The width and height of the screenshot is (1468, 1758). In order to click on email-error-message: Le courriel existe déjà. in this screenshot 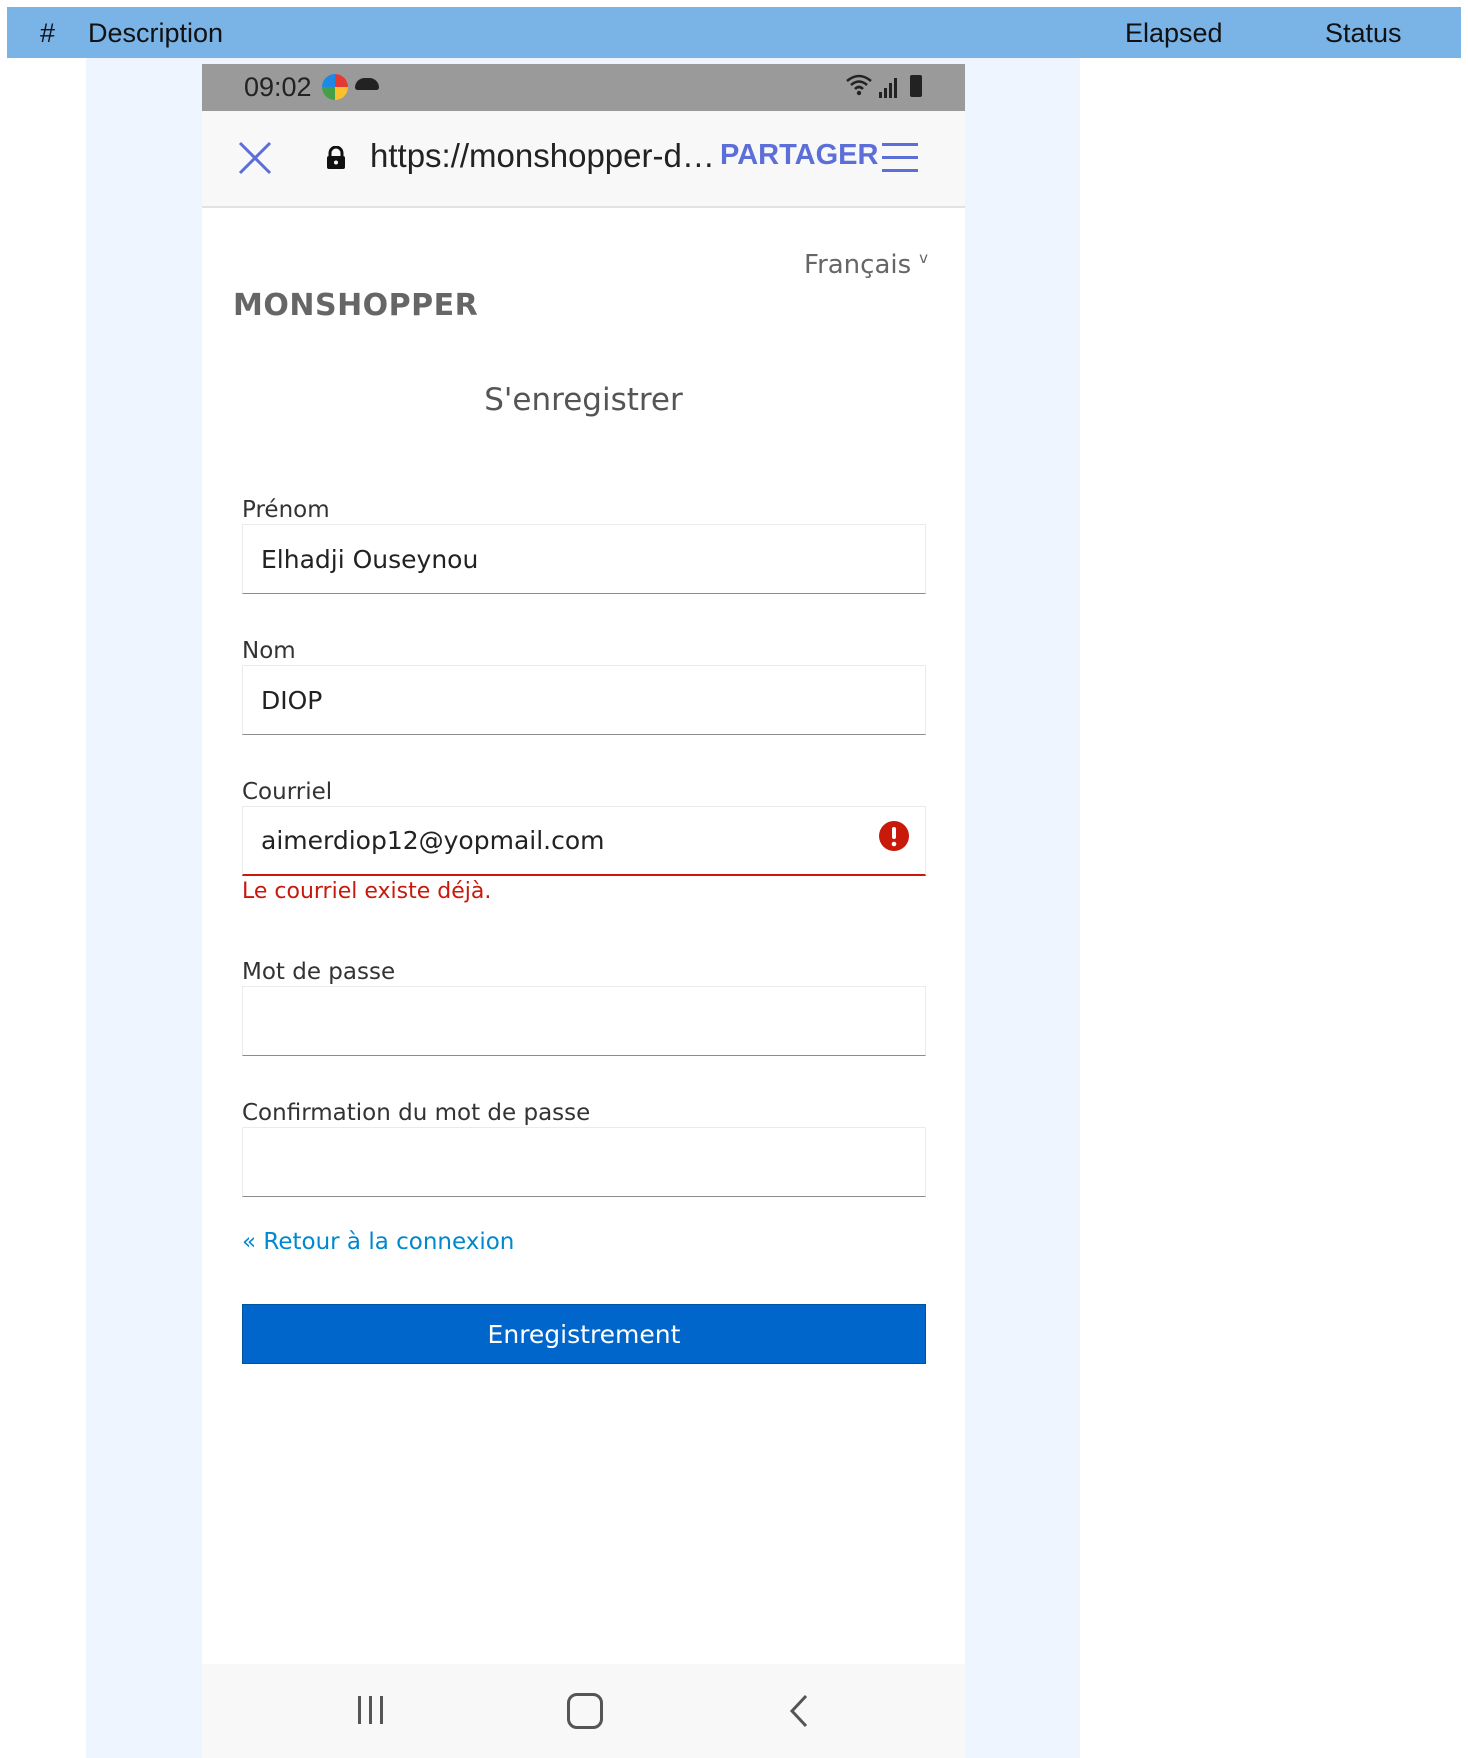, I will do `click(367, 891)`.